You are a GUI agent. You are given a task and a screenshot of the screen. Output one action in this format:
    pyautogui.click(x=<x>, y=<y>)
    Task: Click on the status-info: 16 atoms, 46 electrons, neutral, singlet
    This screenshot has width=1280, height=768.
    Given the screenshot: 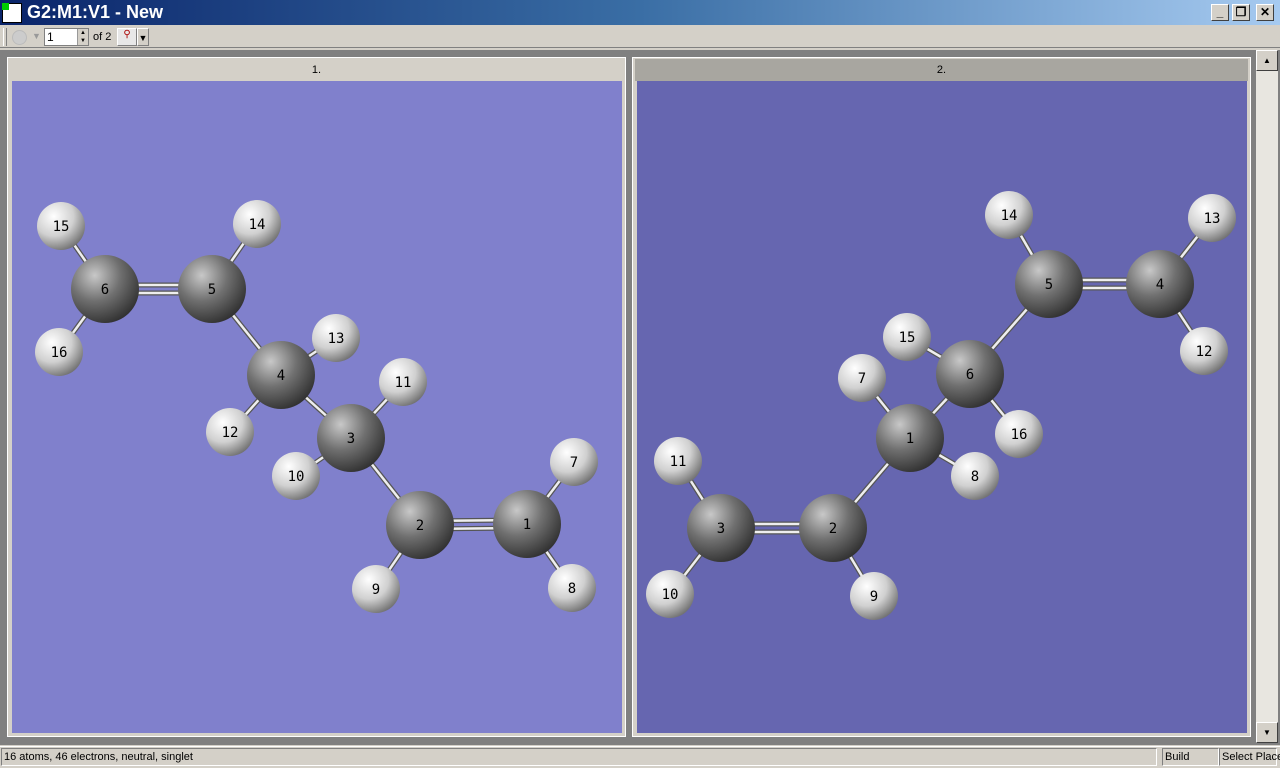 What is the action you would take?
    pyautogui.click(x=579, y=757)
    